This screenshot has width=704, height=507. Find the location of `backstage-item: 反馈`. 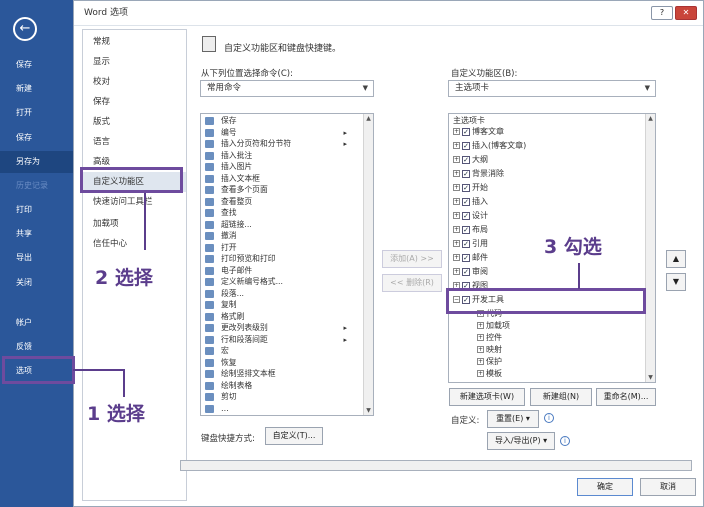

backstage-item: 反馈 is located at coordinates (36, 347).